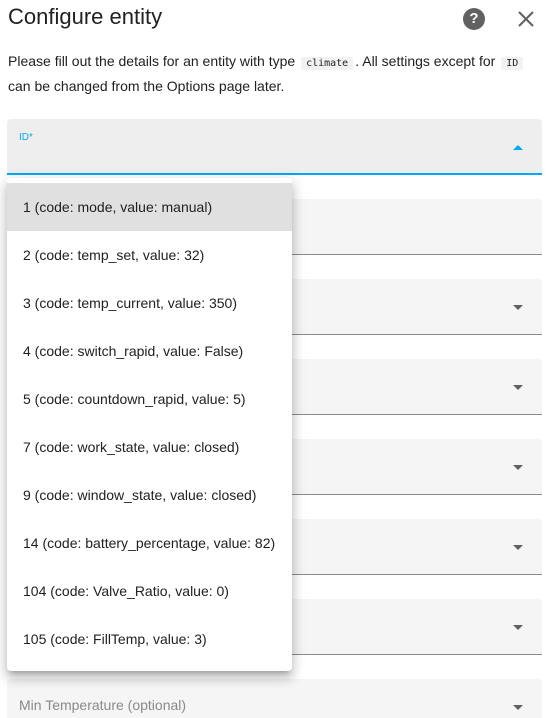 The width and height of the screenshot is (560, 718). Describe the element at coordinates (149, 447) in the screenshot. I see `menu-item-7: 7 (code: work_state, value: closed)` at that location.